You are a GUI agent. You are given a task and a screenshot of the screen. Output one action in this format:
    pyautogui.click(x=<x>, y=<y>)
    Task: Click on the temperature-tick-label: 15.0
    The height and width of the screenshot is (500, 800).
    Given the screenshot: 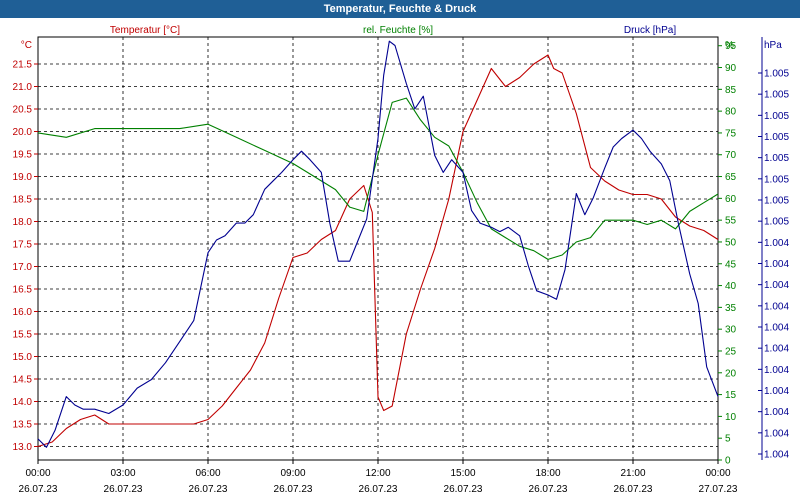 What is the action you would take?
    pyautogui.click(x=23, y=357)
    